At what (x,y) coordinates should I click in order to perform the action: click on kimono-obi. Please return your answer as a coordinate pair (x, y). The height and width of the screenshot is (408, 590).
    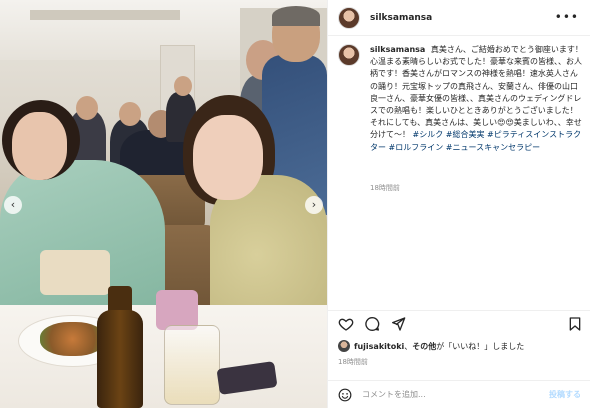
    Looking at the image, I should click on (75, 272).